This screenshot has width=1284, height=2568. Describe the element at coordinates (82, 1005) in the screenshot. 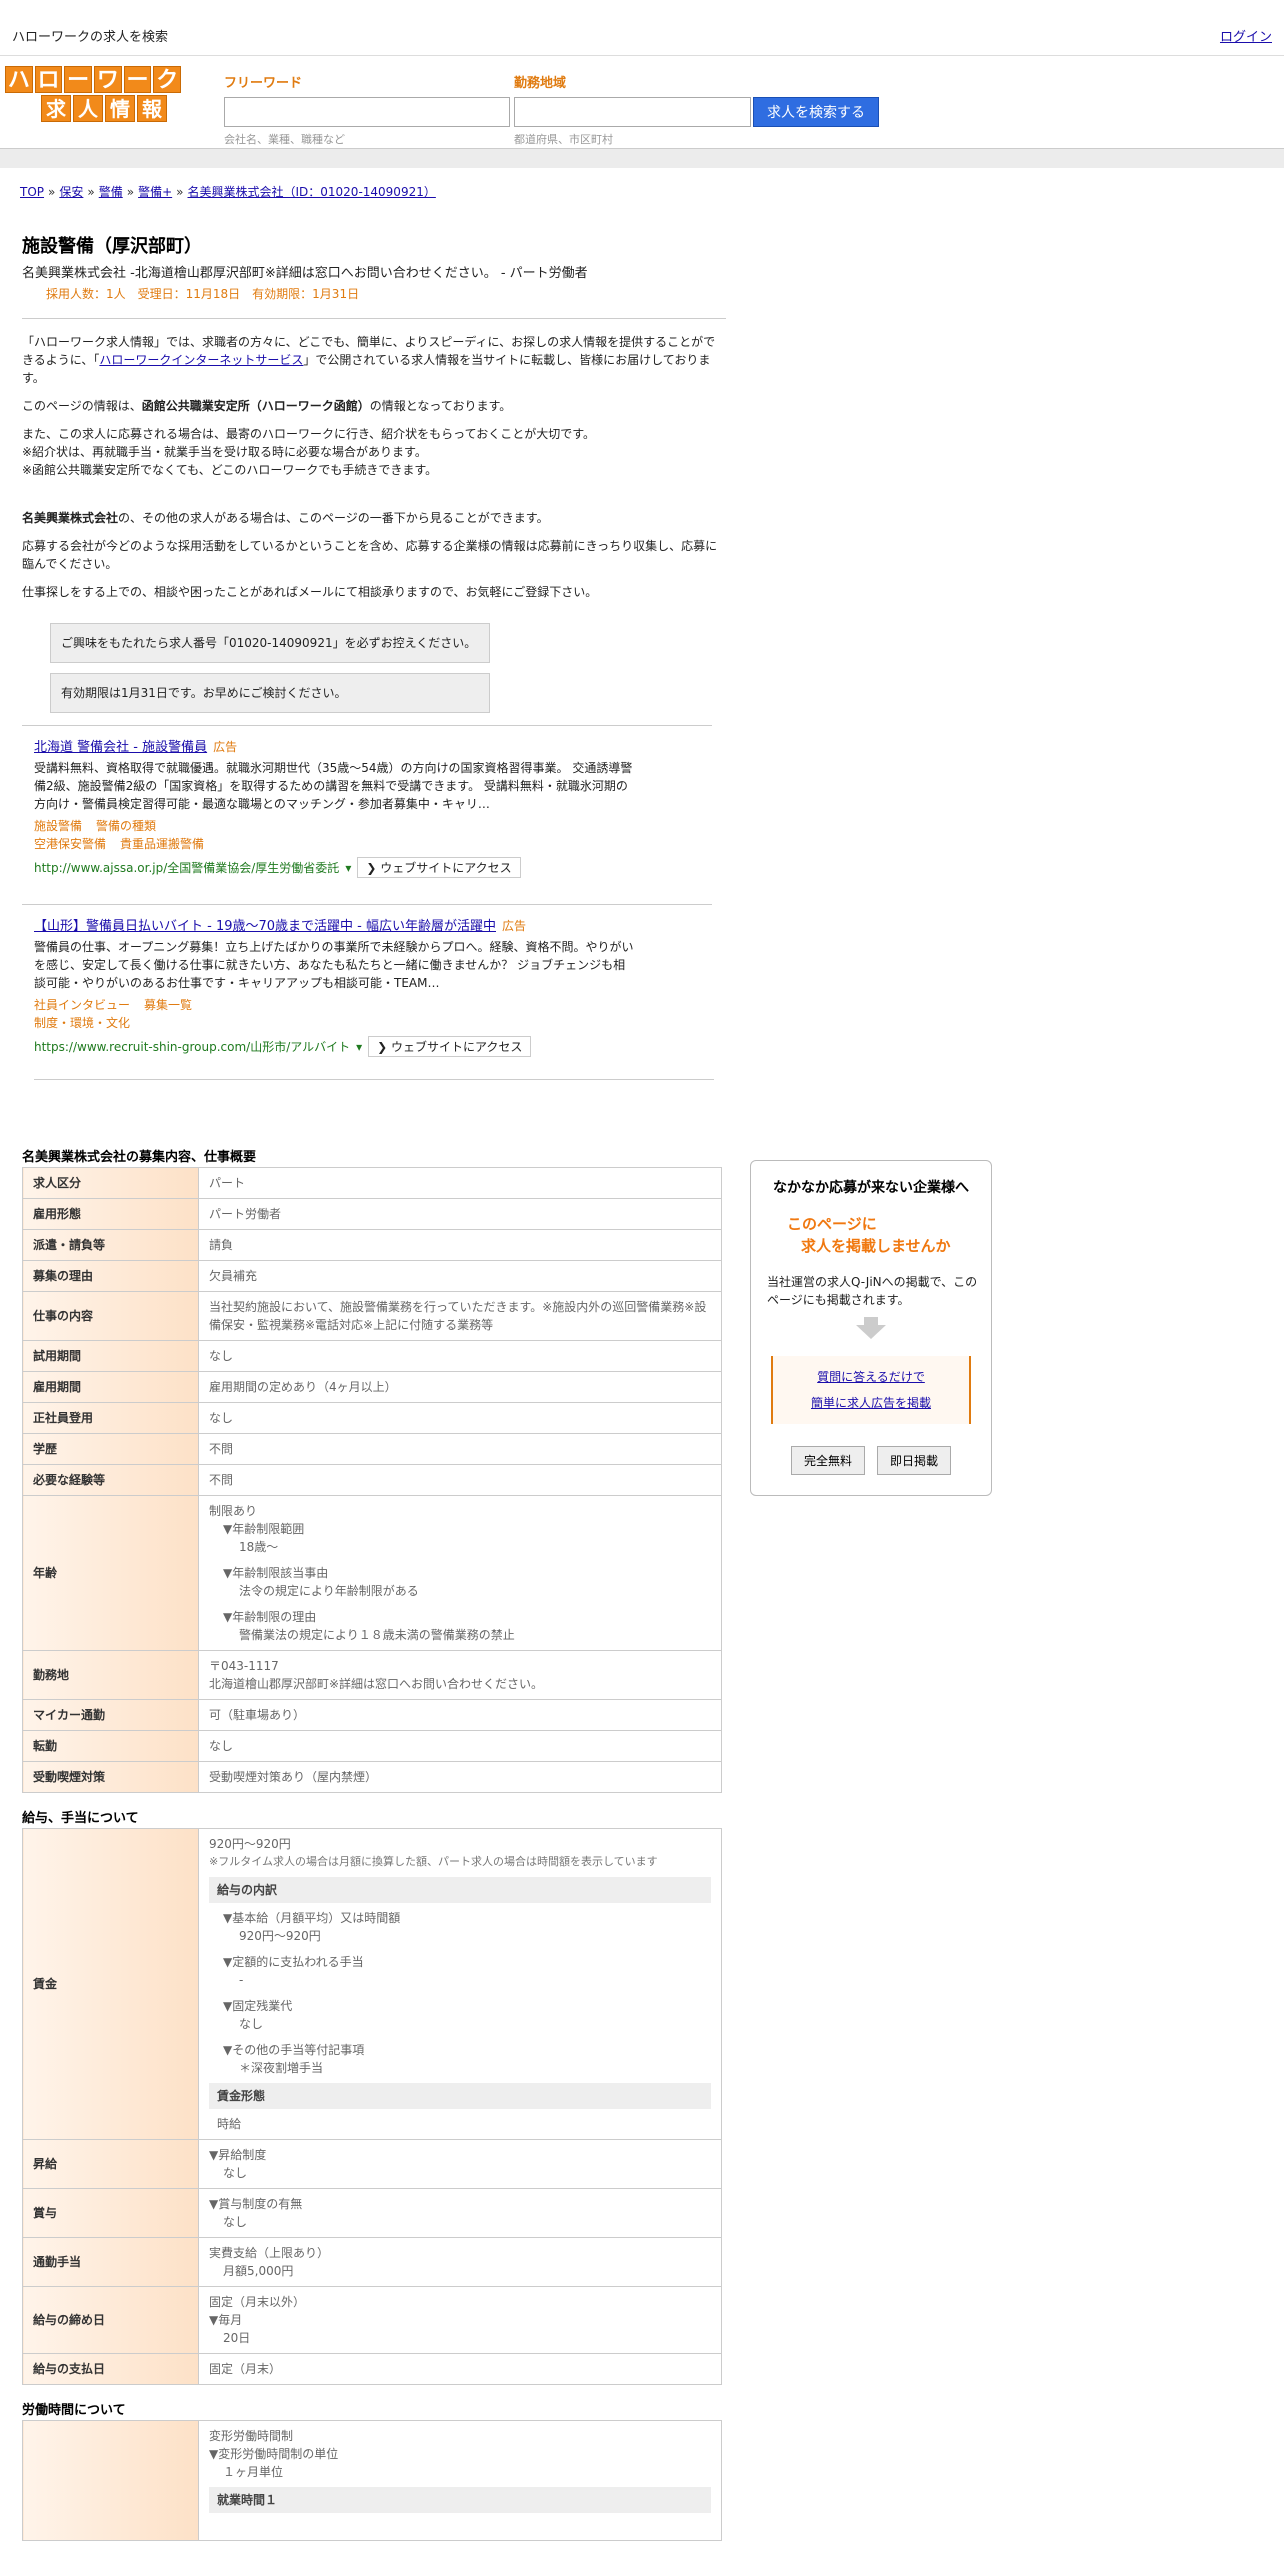

I see `ad-sitelink: 社員インタビュー` at that location.